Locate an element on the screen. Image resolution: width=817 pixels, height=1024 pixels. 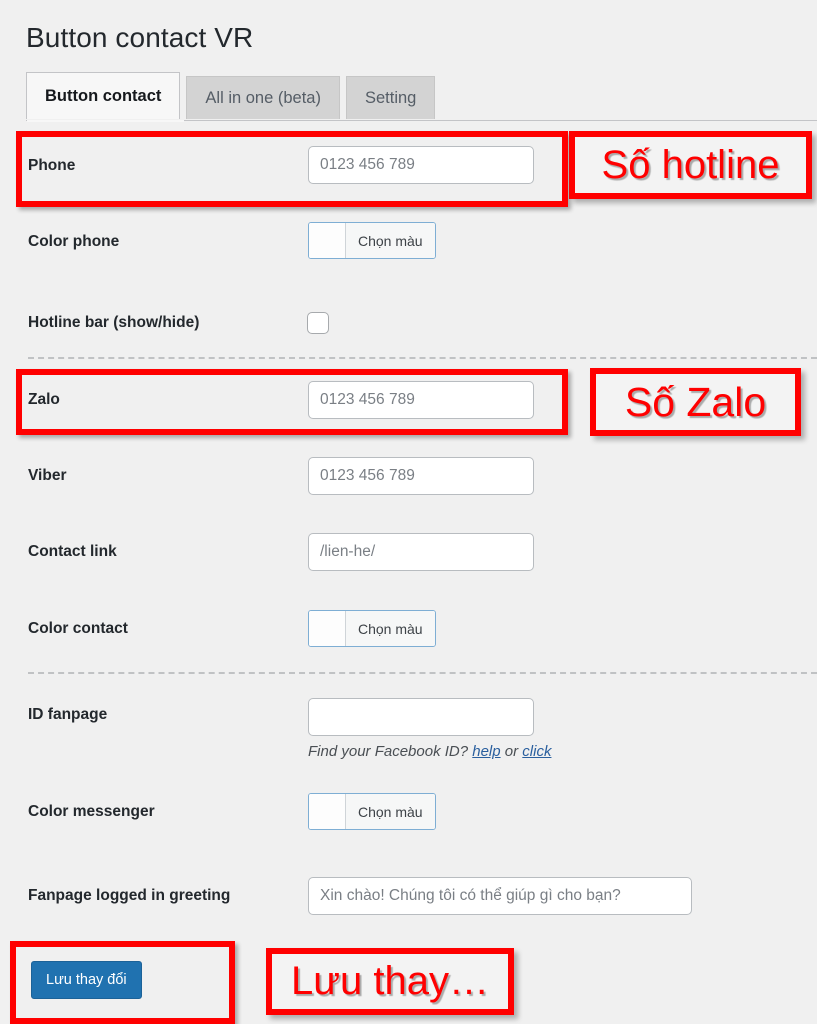
id-fanpage-input is located at coordinates (421, 717).